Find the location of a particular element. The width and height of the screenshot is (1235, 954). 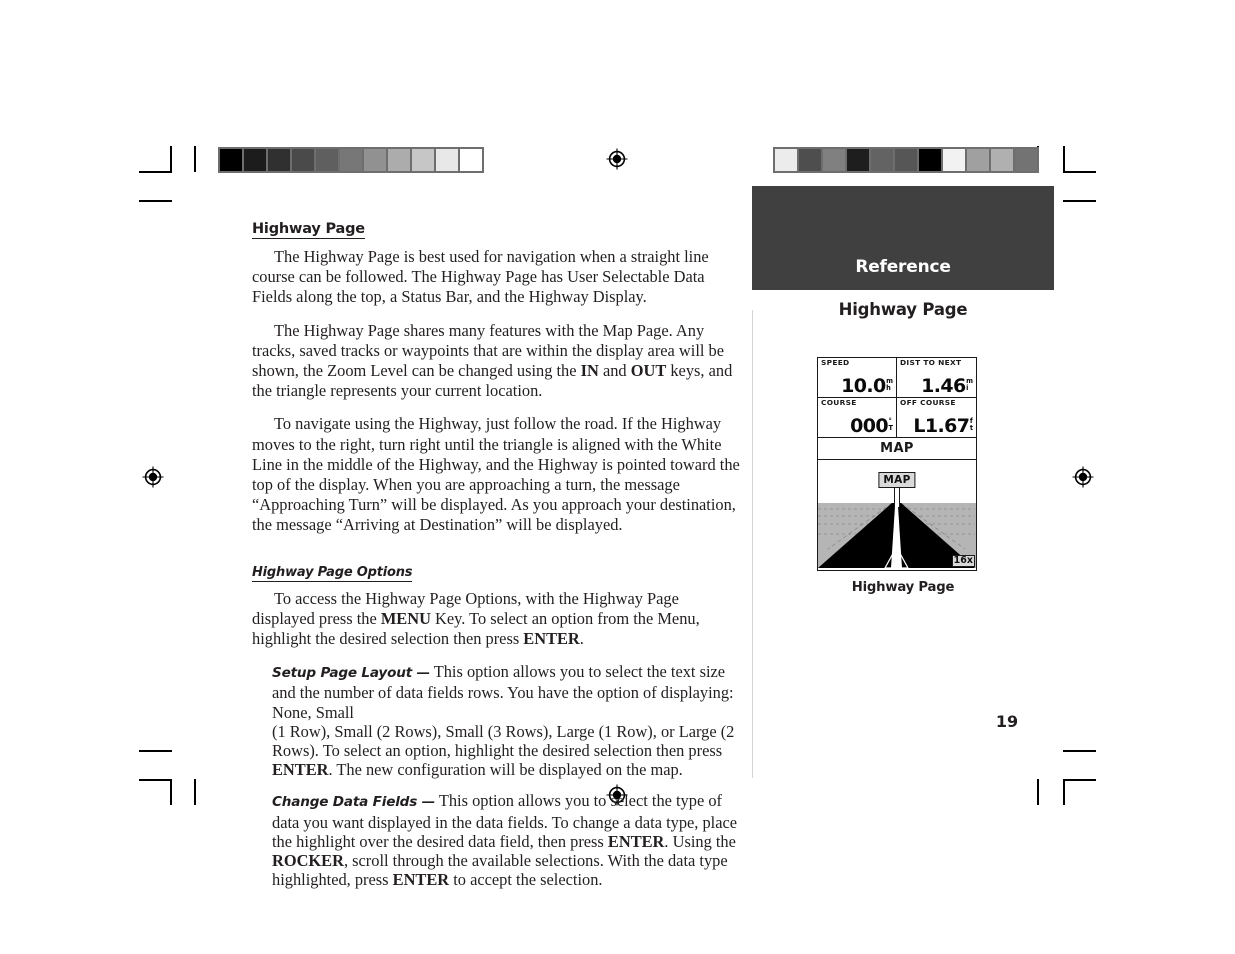

gps-field-label-dist-to-next: DIST TO NEXT is located at coordinates (931, 362).